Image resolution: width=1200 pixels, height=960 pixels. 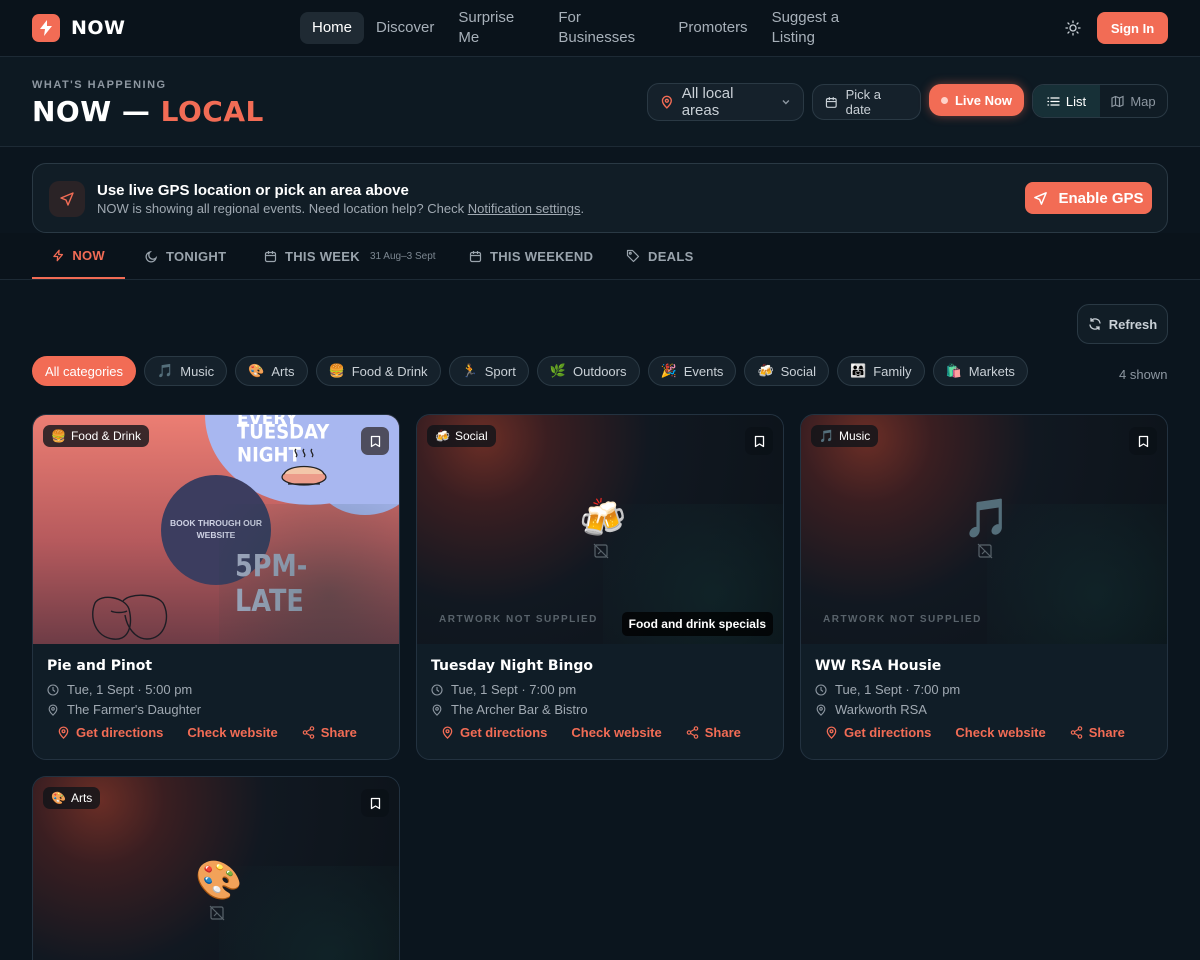 What do you see at coordinates (105, 436) in the screenshot?
I see `category-badge-label: Food & Drink` at bounding box center [105, 436].